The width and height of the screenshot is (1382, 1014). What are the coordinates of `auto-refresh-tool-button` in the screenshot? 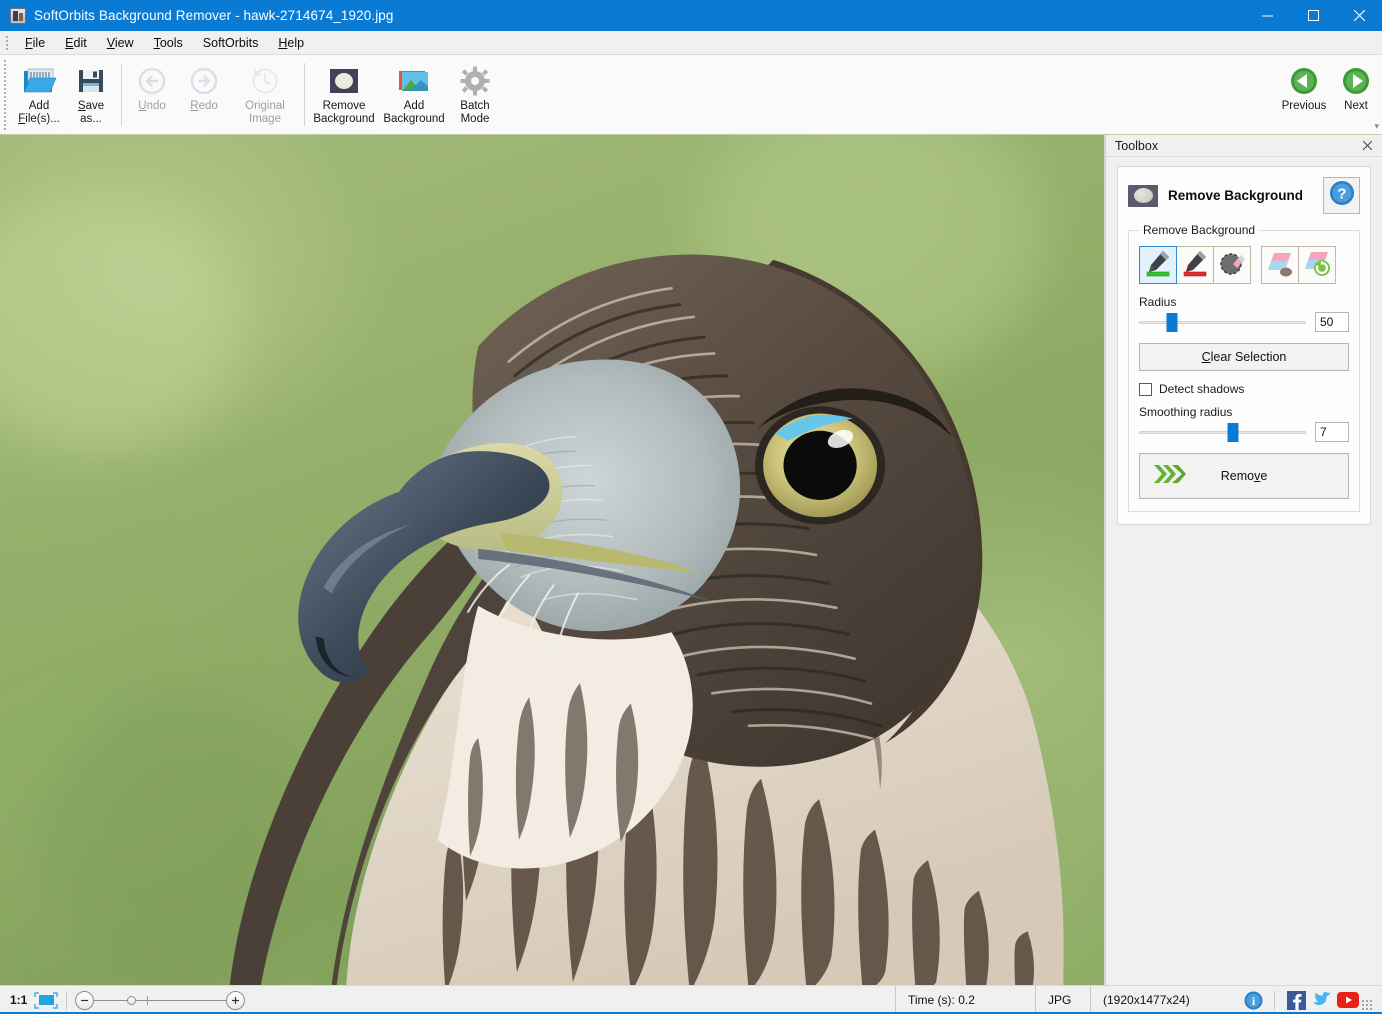 It's located at (1317, 265).